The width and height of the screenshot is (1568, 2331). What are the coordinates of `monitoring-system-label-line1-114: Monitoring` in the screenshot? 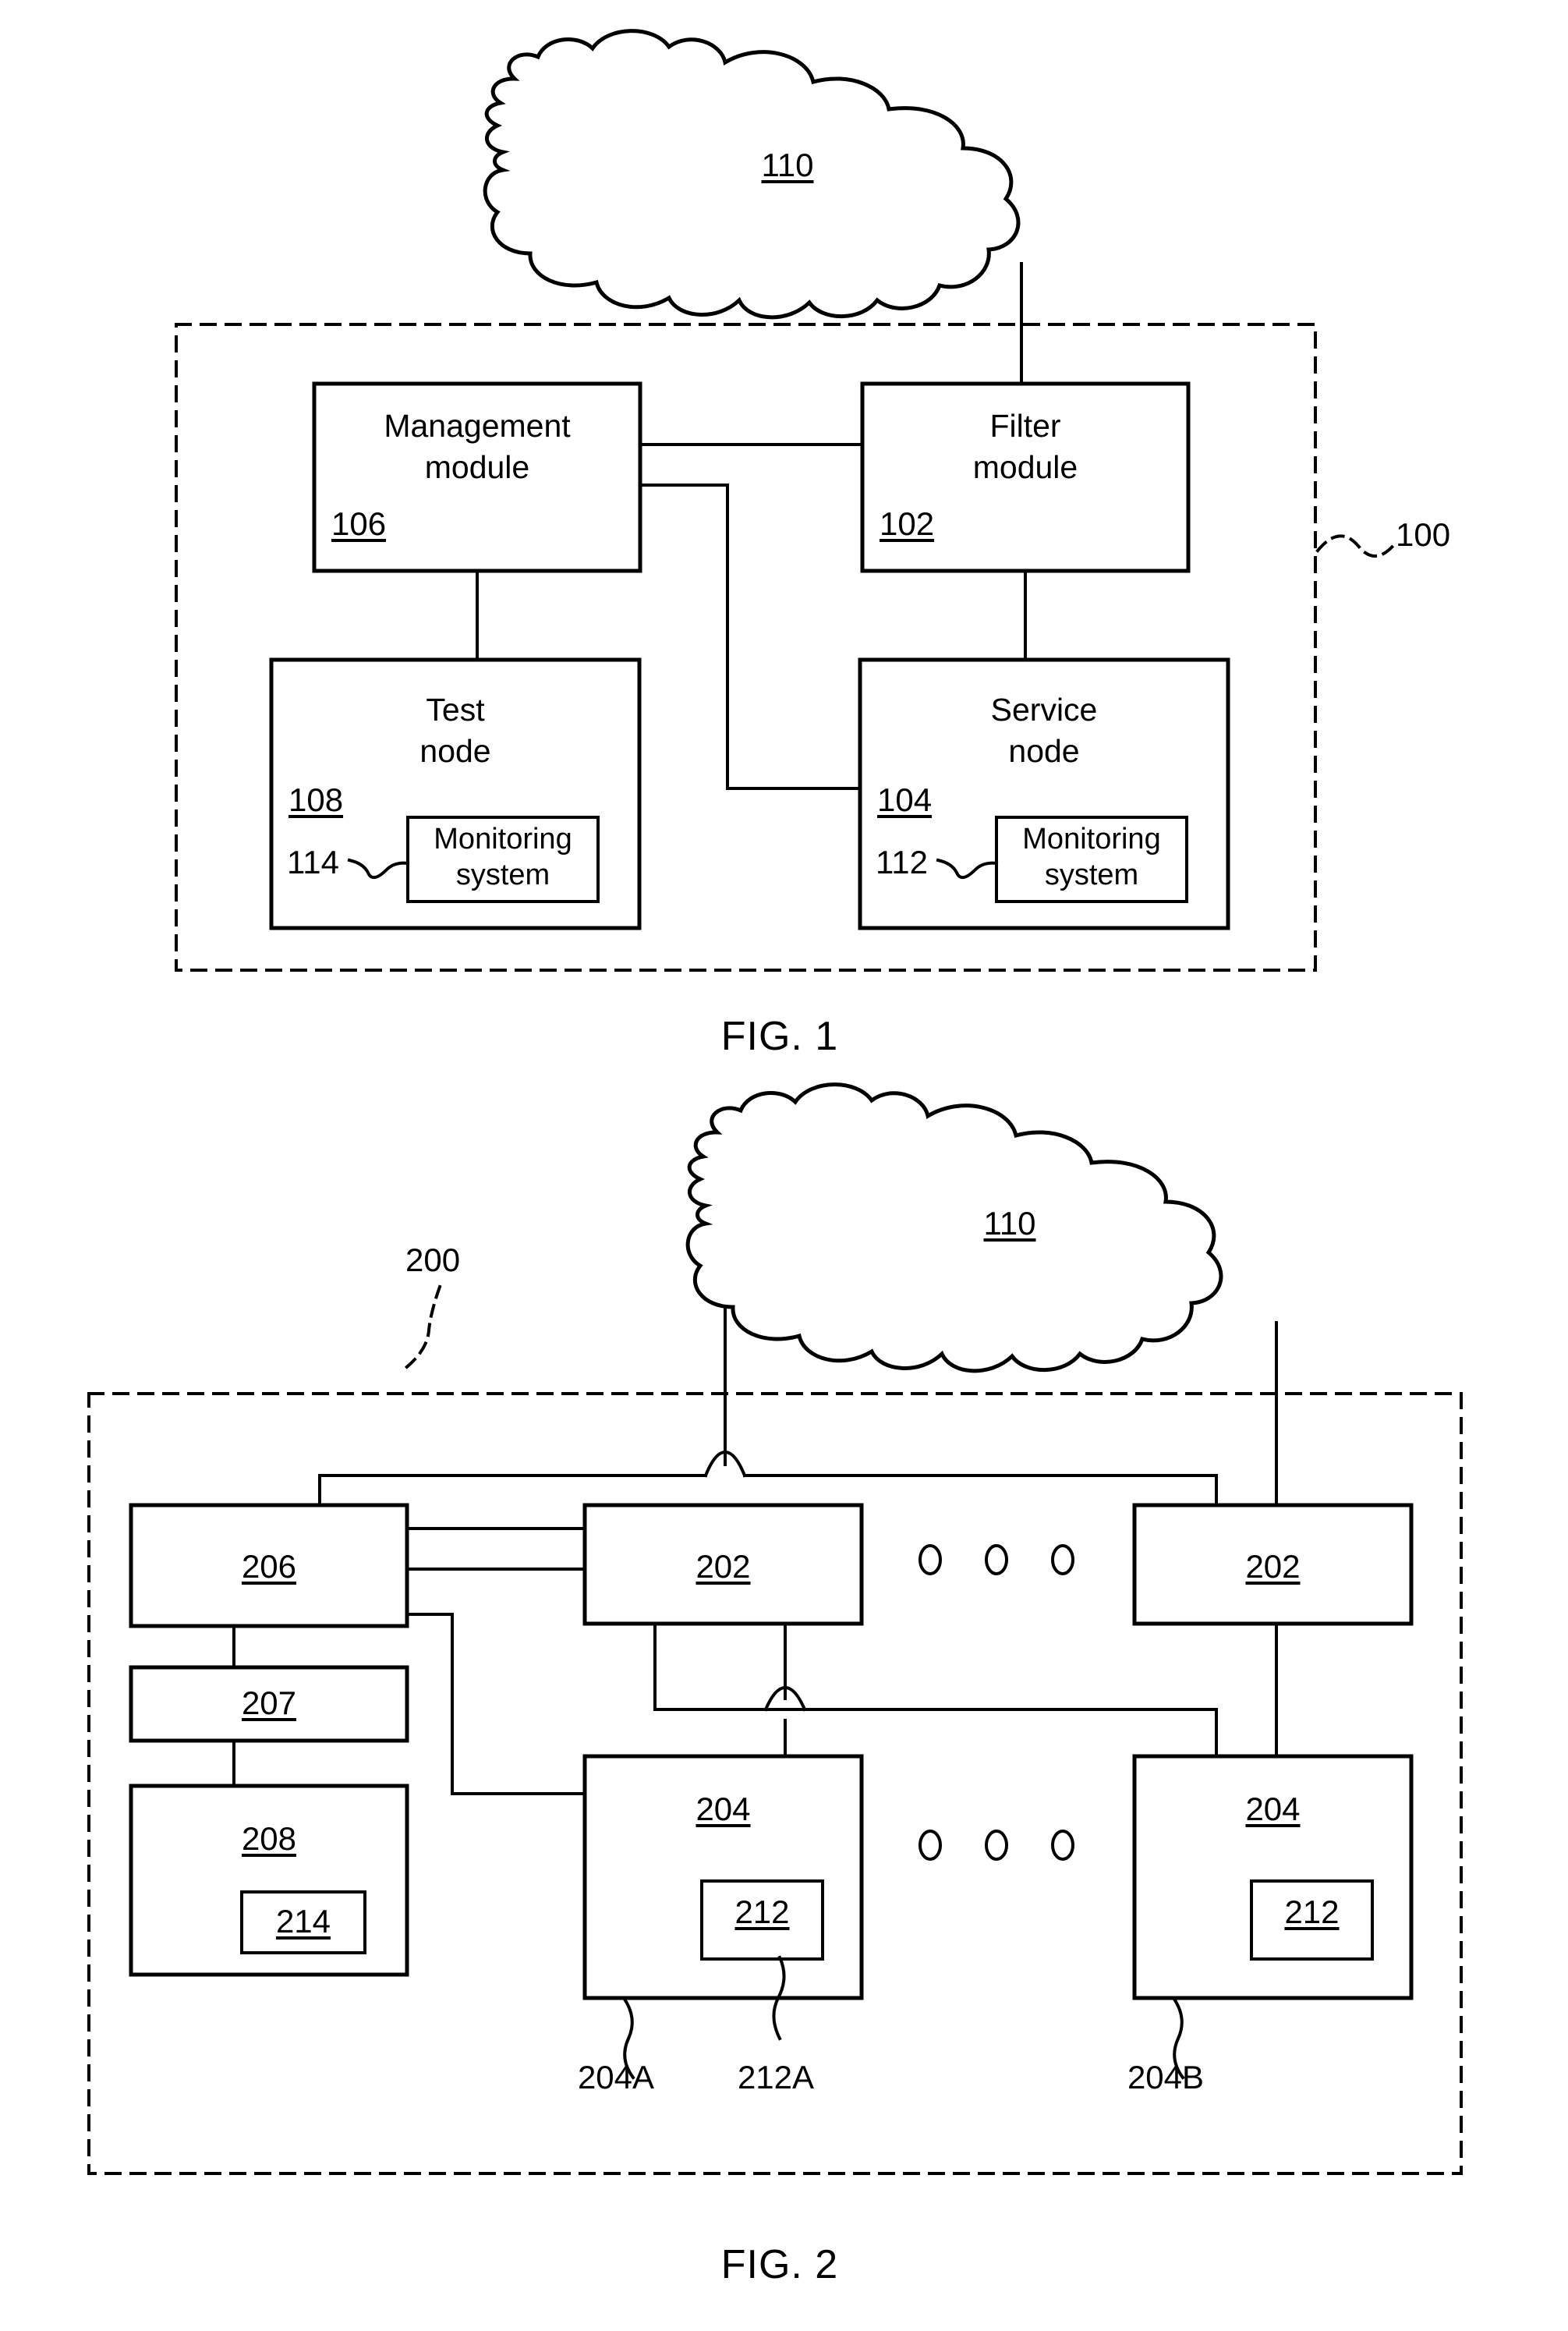 It's located at (503, 840).